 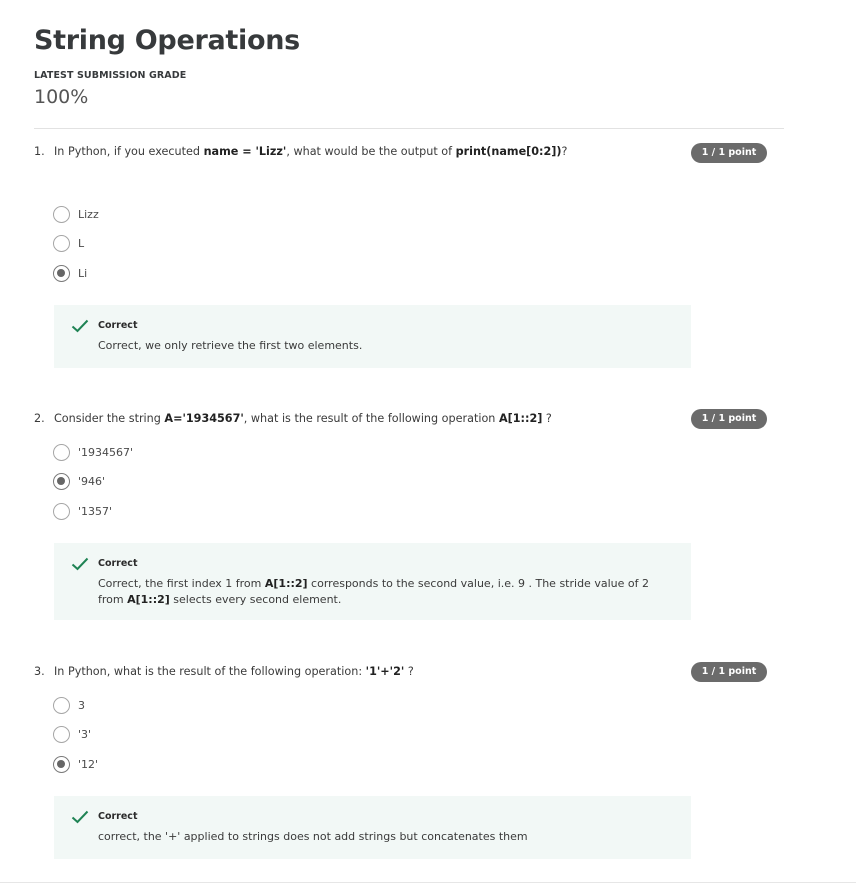 I want to click on option-radio: '12', so click(x=75, y=764).